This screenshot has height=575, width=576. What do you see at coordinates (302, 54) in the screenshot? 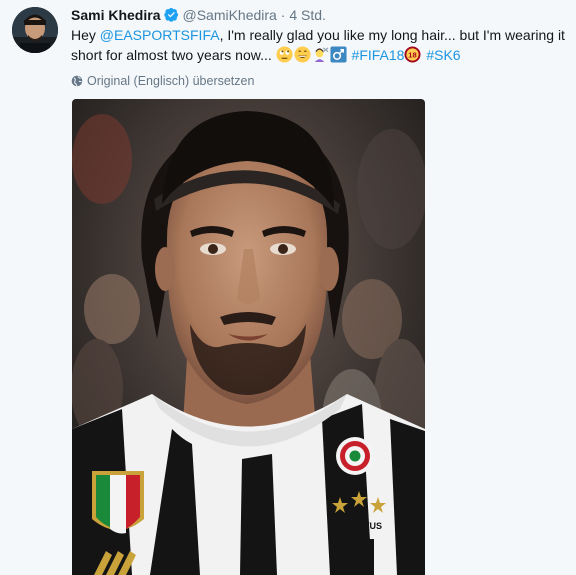
I see `grinning-face-emoji` at bounding box center [302, 54].